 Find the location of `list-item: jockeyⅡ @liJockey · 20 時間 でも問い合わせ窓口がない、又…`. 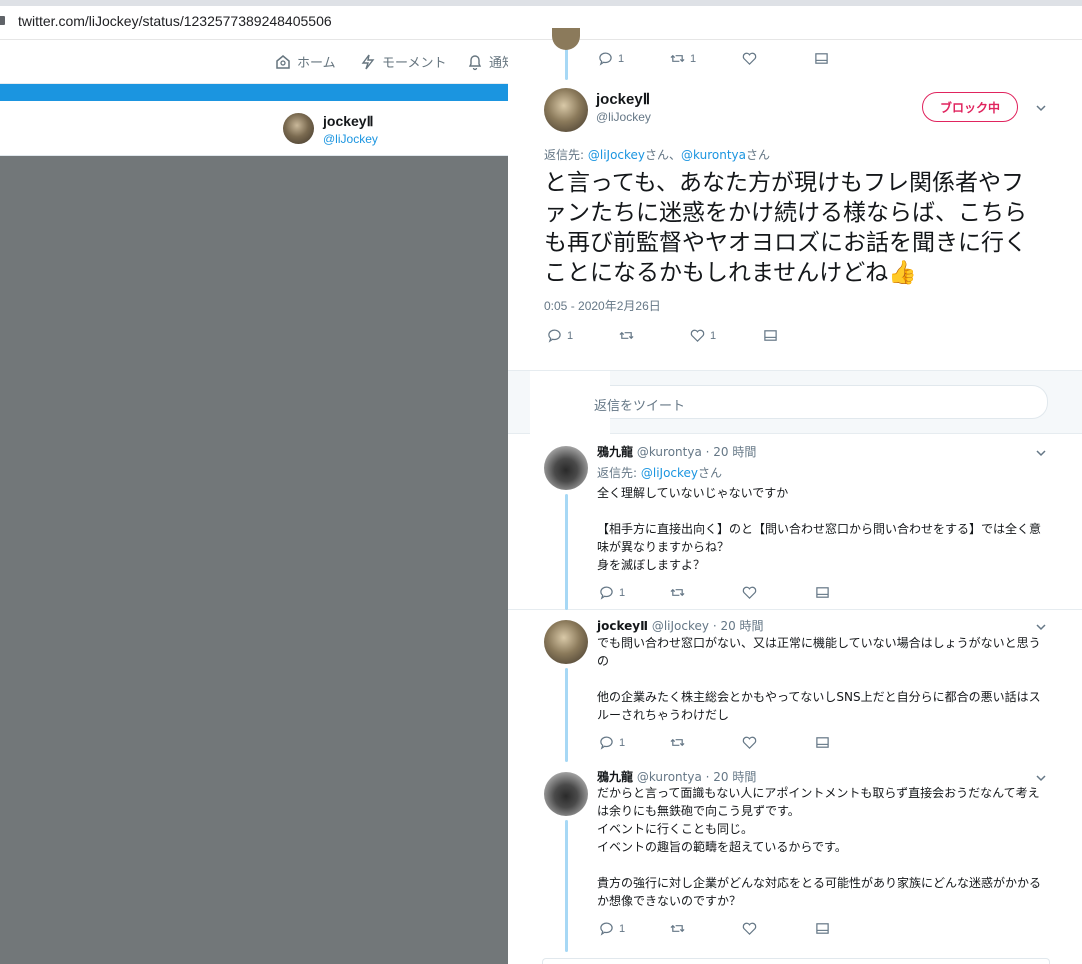

list-item: jockeyⅡ @liJockey · 20 時間 でも問い合わせ窓口がない、又… is located at coordinates (795, 686).